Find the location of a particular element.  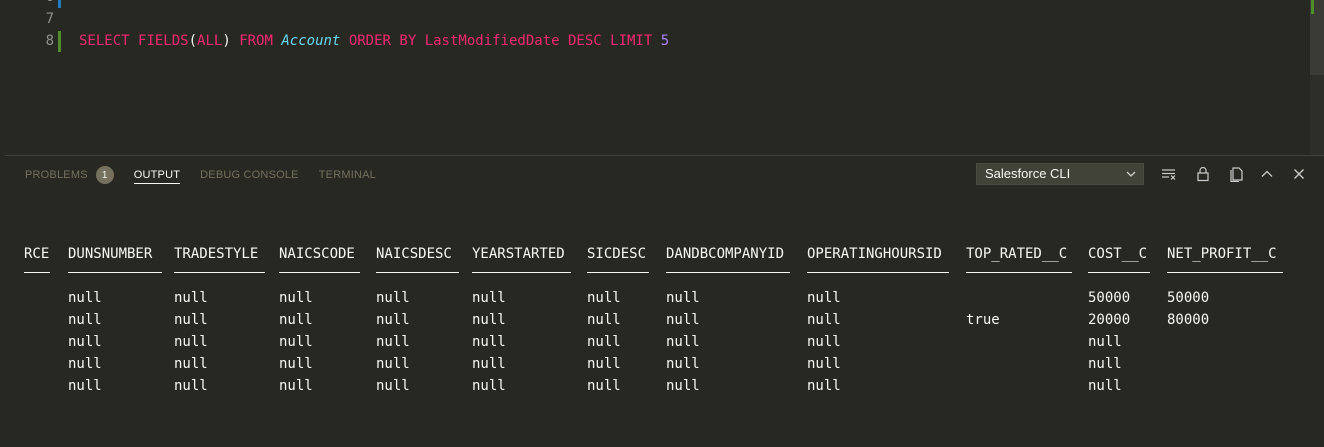

column-header: SICDESC is located at coordinates (617, 254).